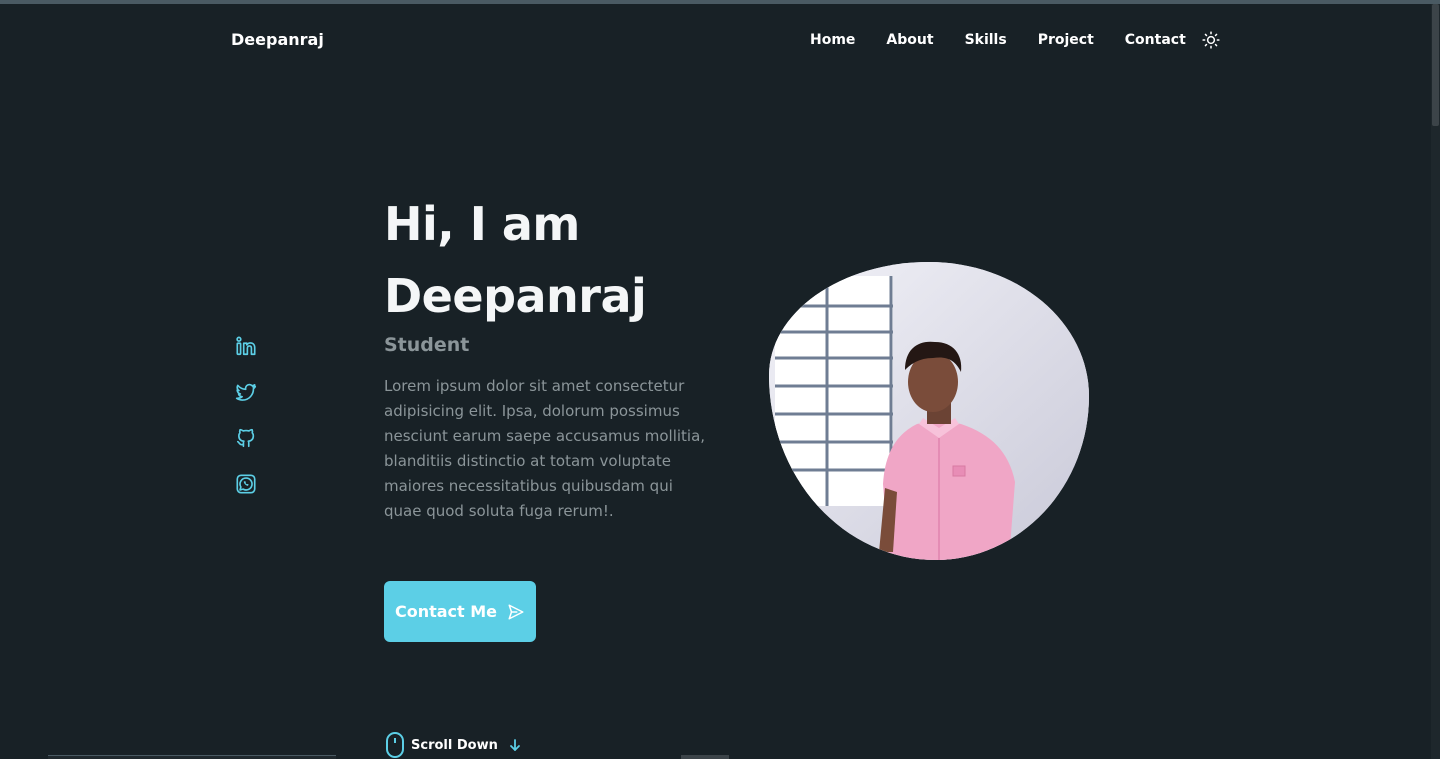 The image size is (1440, 759). I want to click on logo: Deepanraj, so click(277, 39).